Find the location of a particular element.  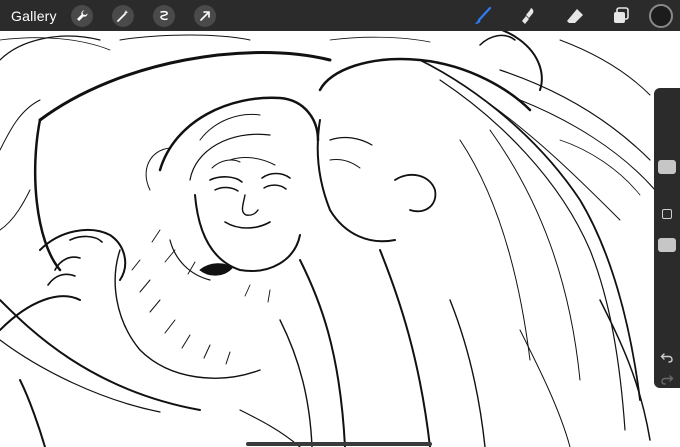

transform-icon is located at coordinates (204, 15).